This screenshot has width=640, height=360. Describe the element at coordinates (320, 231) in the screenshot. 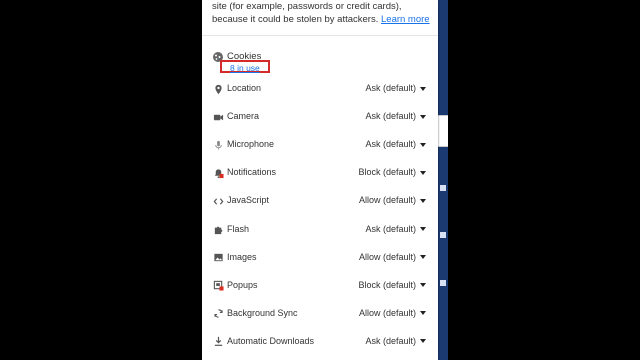

I see `permission-row-flash: Flash Ask (default)` at that location.